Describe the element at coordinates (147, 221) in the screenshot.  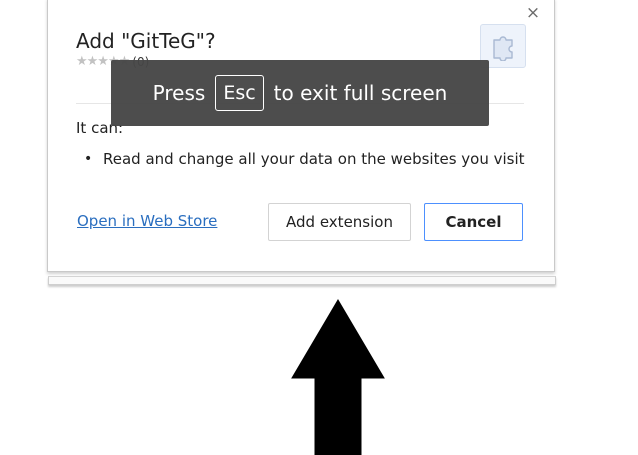
I see `open-in-web-store-link: Open in Web Store` at that location.